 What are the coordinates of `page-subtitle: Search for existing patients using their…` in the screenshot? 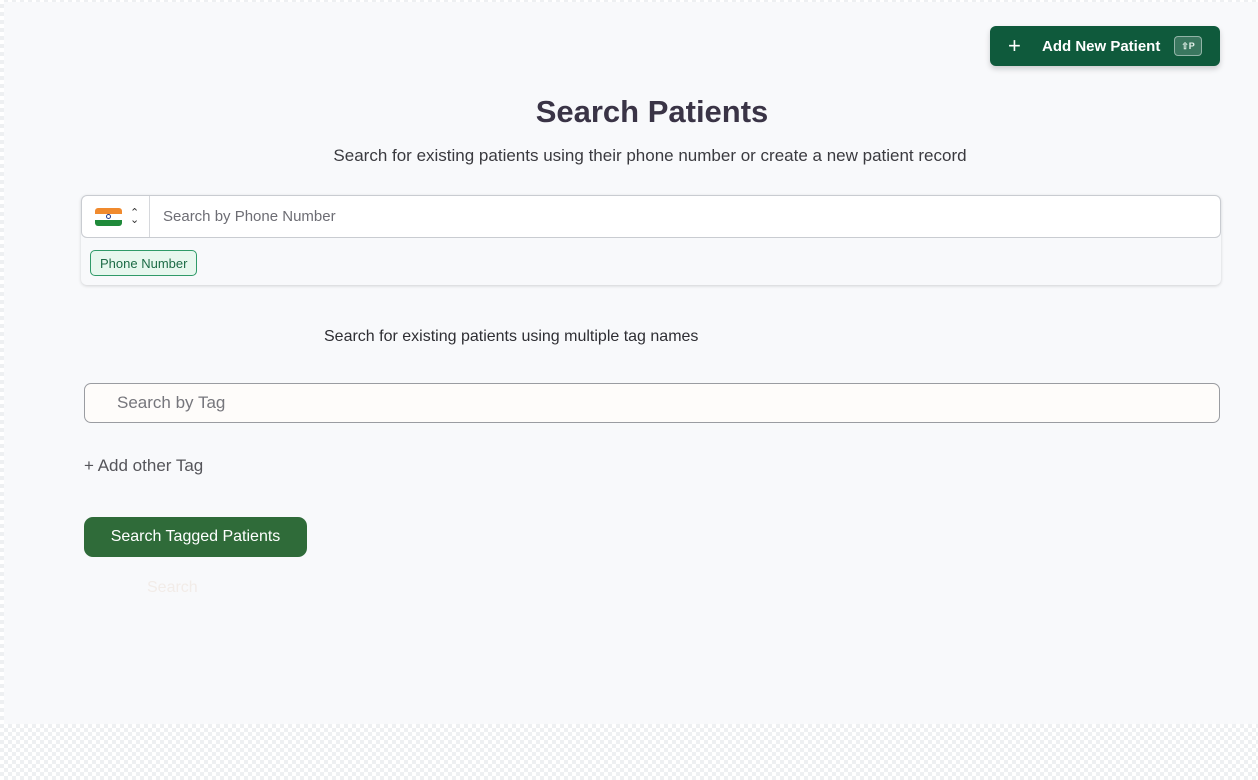 It's located at (650, 155).